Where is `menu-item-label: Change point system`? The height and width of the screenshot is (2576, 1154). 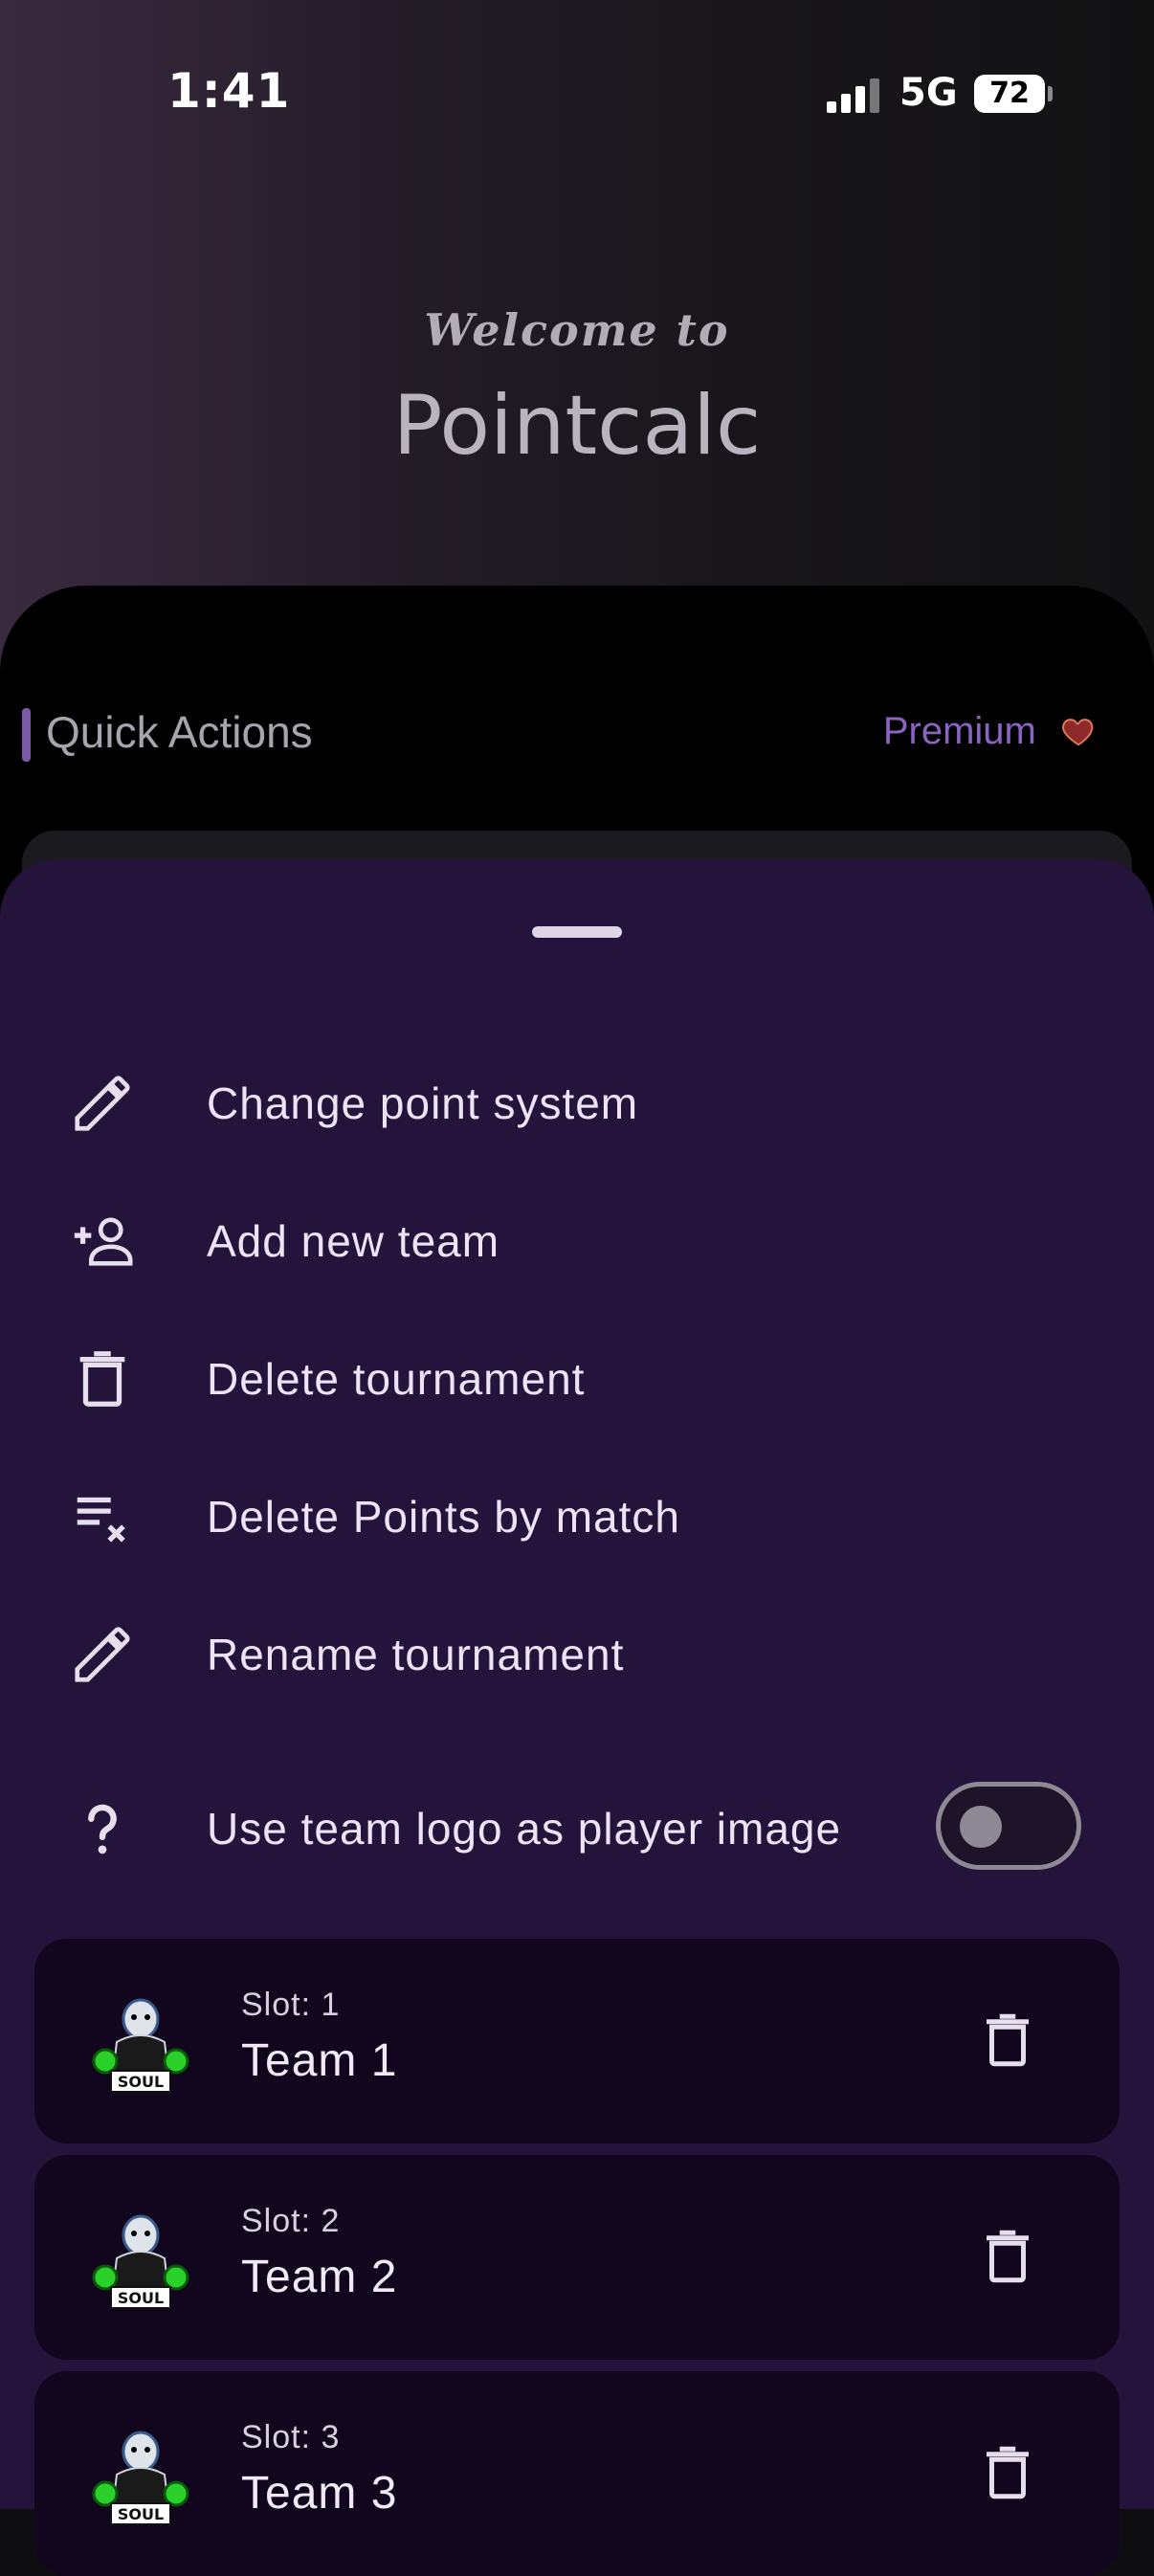
menu-item-label: Change point system is located at coordinates (423, 1103).